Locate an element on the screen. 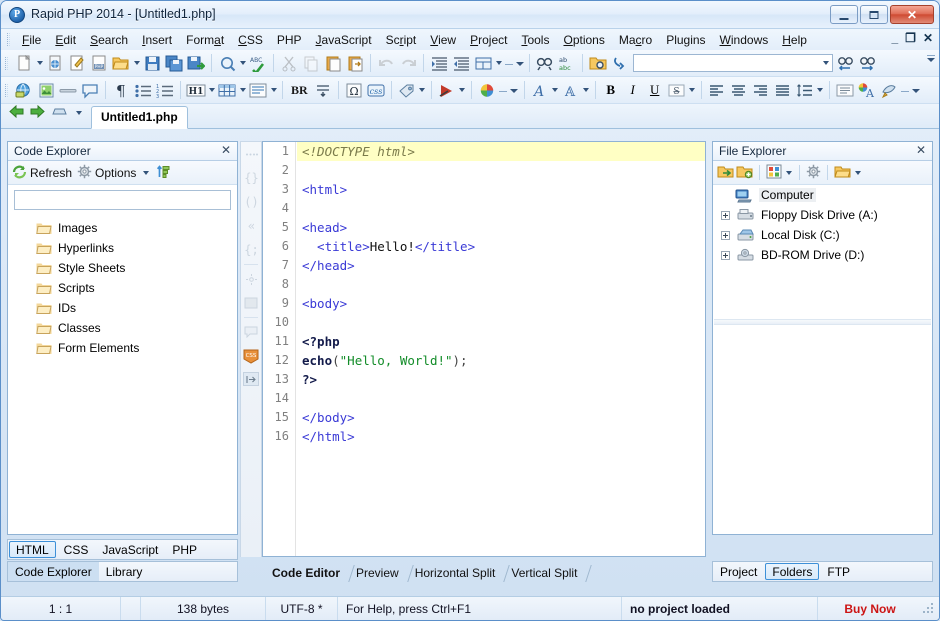  code-fold-icon-1: {} is located at coordinates (251, 178).